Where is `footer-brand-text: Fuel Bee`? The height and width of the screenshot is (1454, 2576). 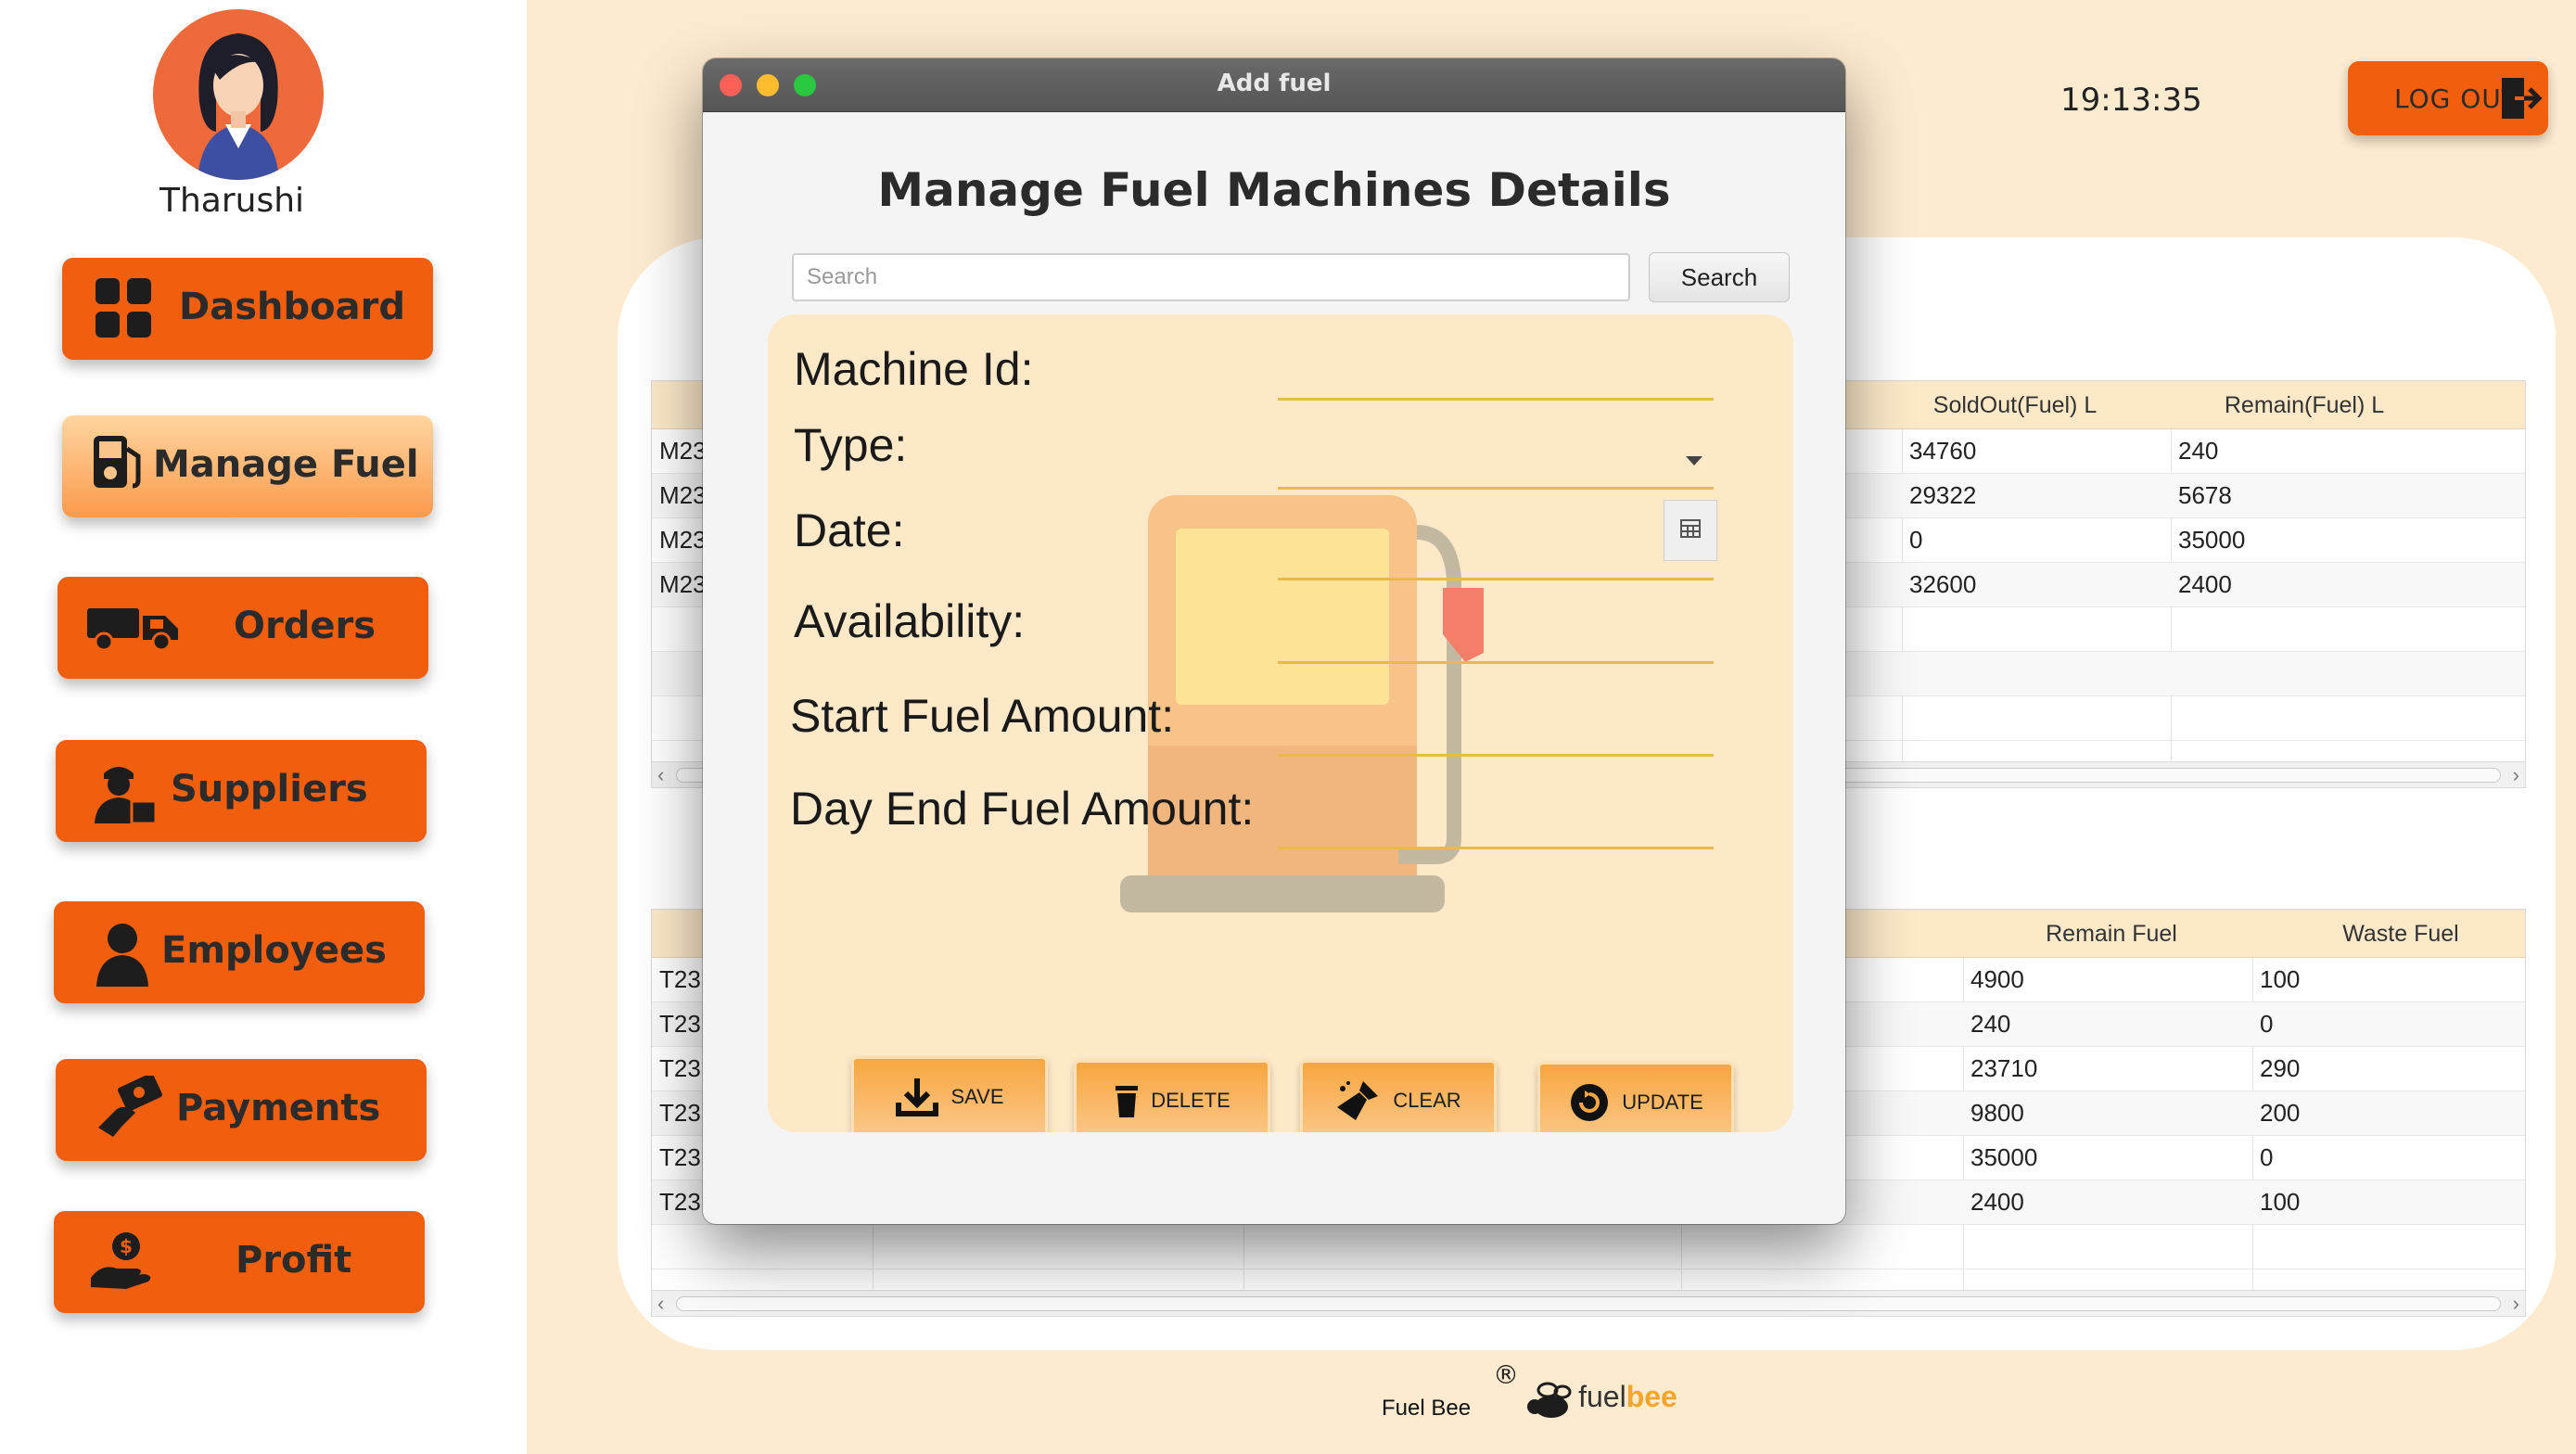 footer-brand-text: Fuel Bee is located at coordinates (1427, 1408).